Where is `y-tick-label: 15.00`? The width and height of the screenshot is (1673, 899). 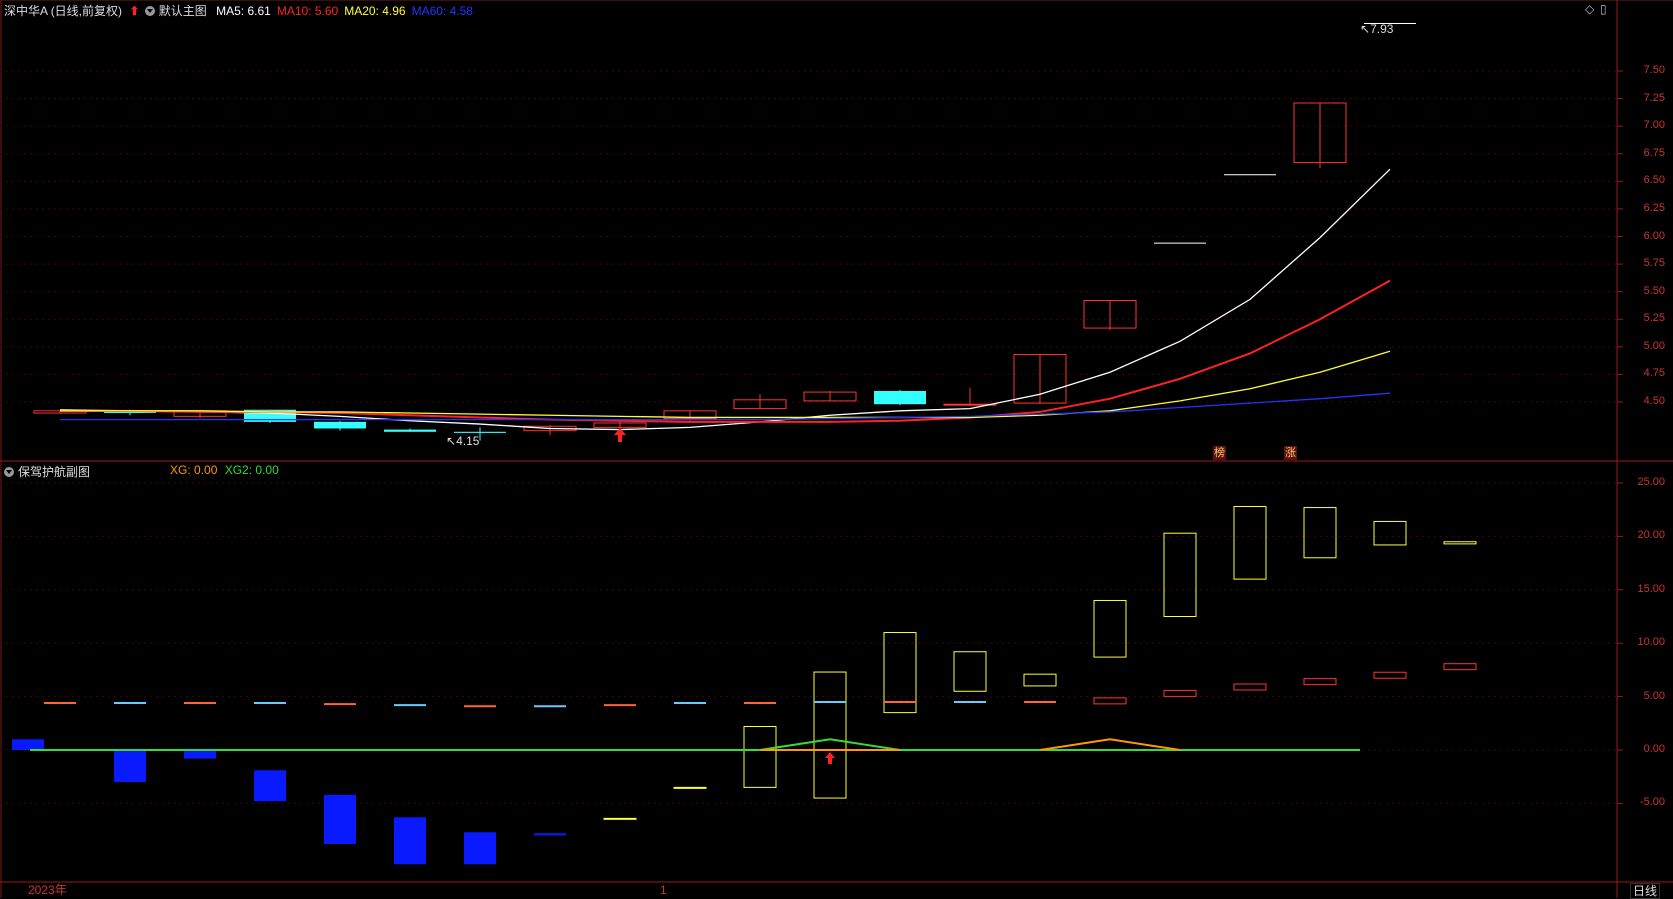
y-tick-label: 15.00 is located at coordinates (1651, 588).